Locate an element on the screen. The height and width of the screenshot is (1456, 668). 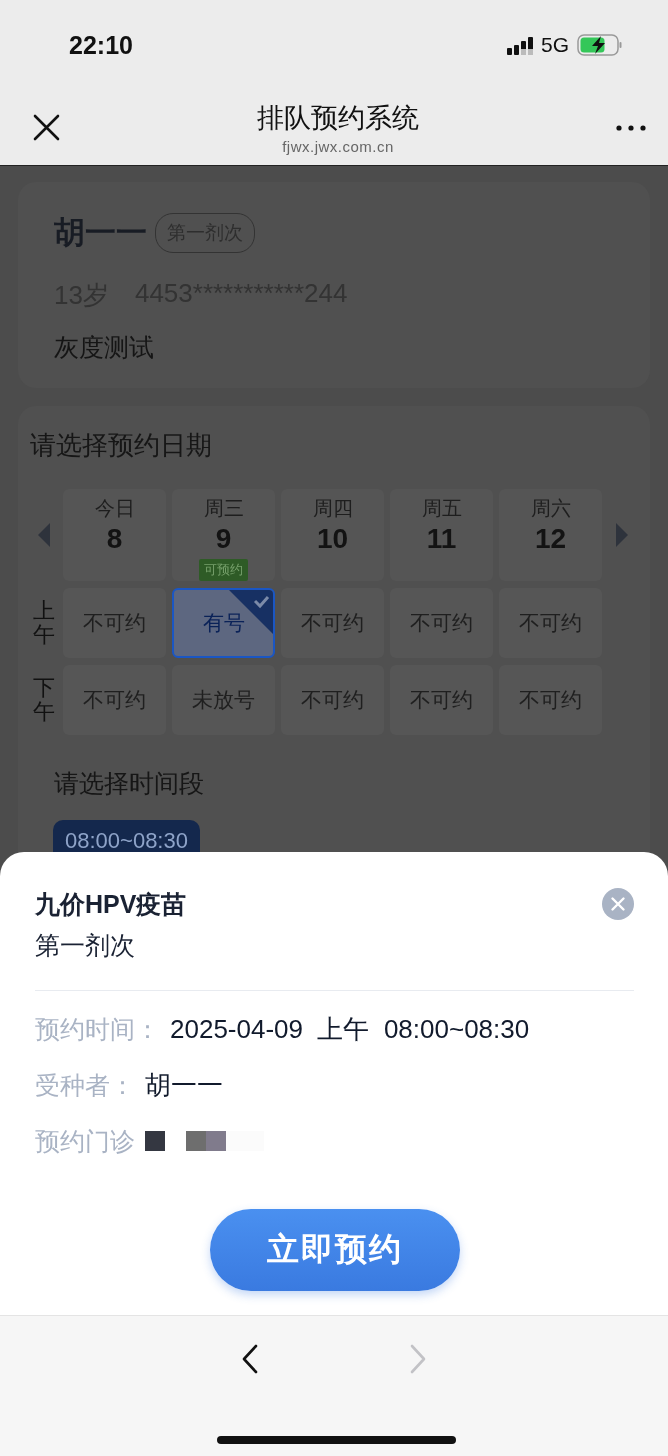
clock-time: 22:10 is located at coordinates (101, 45).